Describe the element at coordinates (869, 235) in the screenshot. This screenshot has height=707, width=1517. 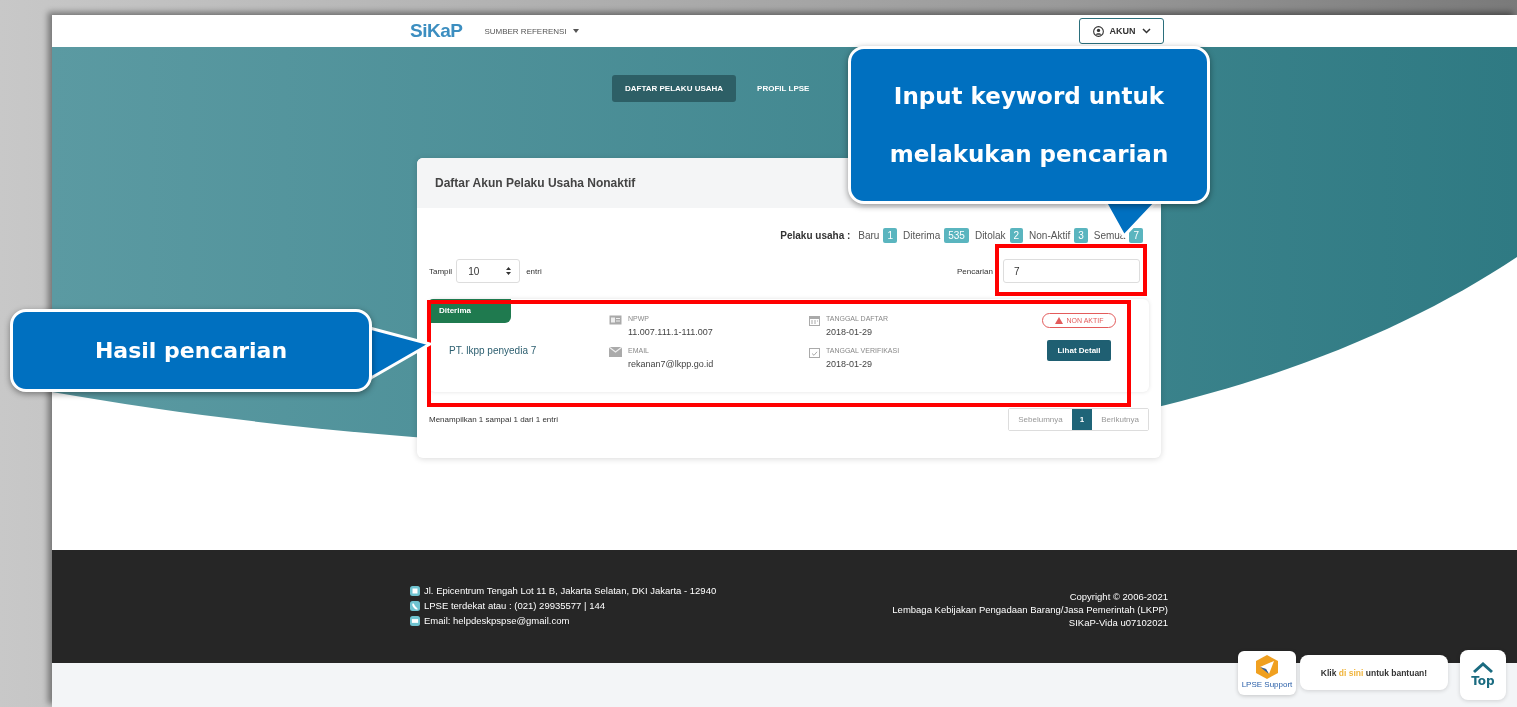
I see `count-label: Baru` at that location.